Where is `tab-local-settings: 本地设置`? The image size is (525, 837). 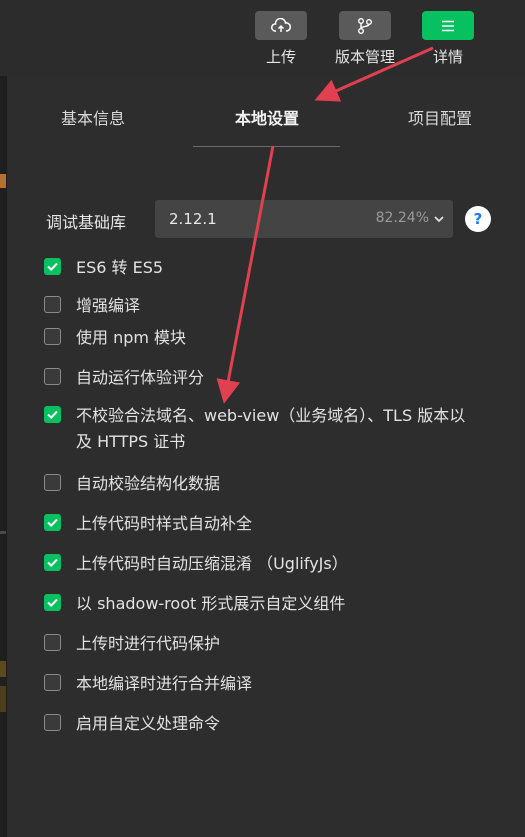 tab-local-settings: 本地设置 is located at coordinates (267, 117).